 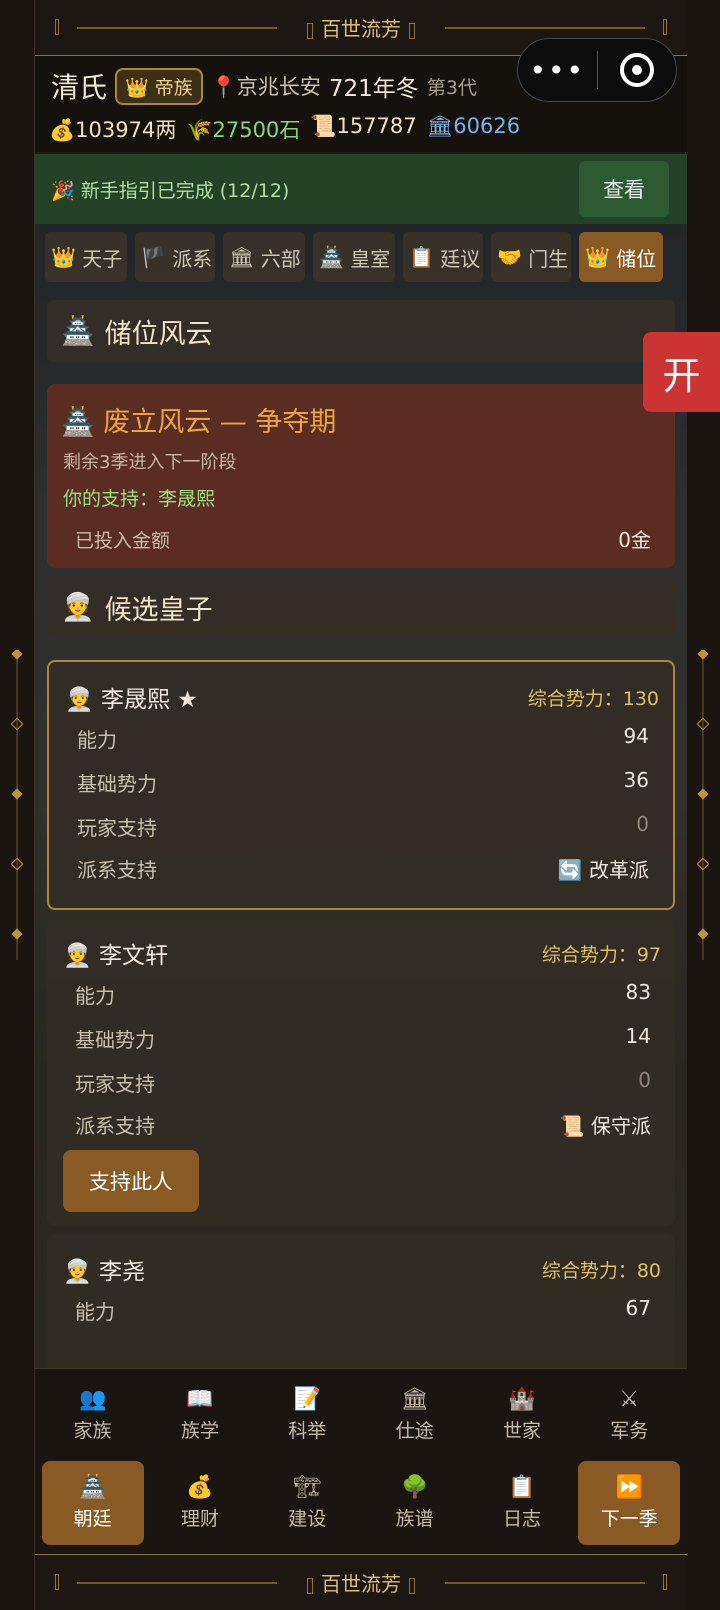 What do you see at coordinates (243, 129) in the screenshot?
I see `grain-stat: 🌾27500石` at bounding box center [243, 129].